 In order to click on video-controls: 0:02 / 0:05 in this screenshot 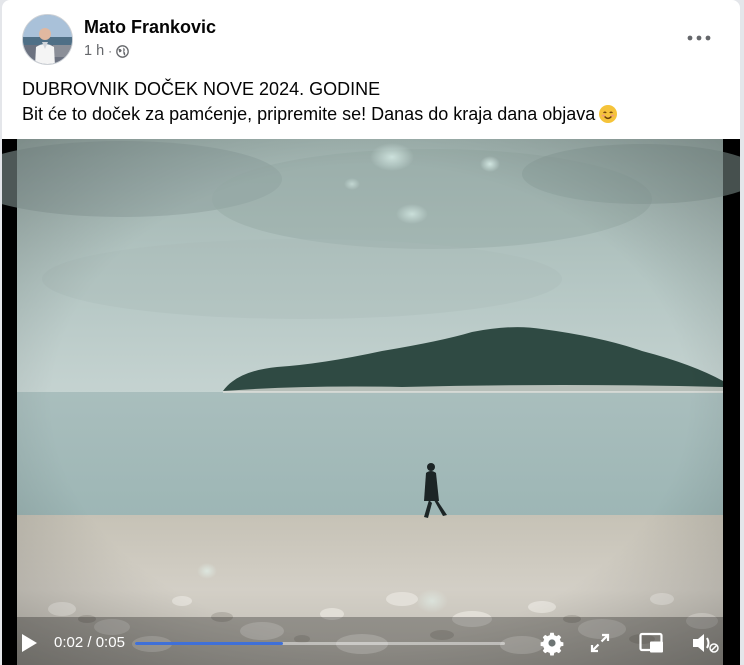, I will do `click(371, 643)`.